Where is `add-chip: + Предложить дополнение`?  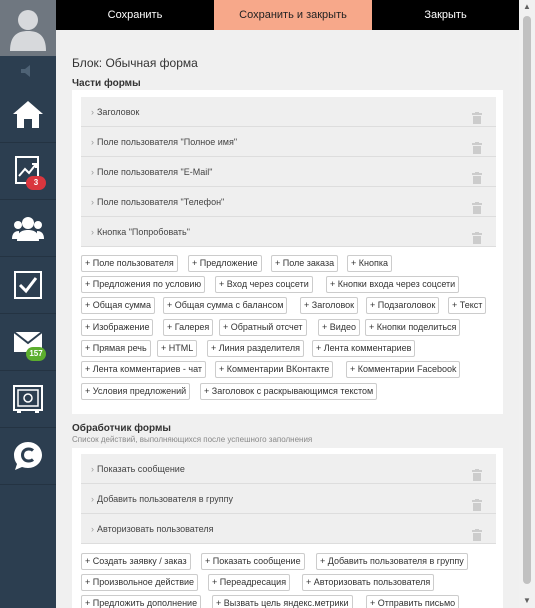
add-chip: + Предложить дополнение is located at coordinates (141, 601).